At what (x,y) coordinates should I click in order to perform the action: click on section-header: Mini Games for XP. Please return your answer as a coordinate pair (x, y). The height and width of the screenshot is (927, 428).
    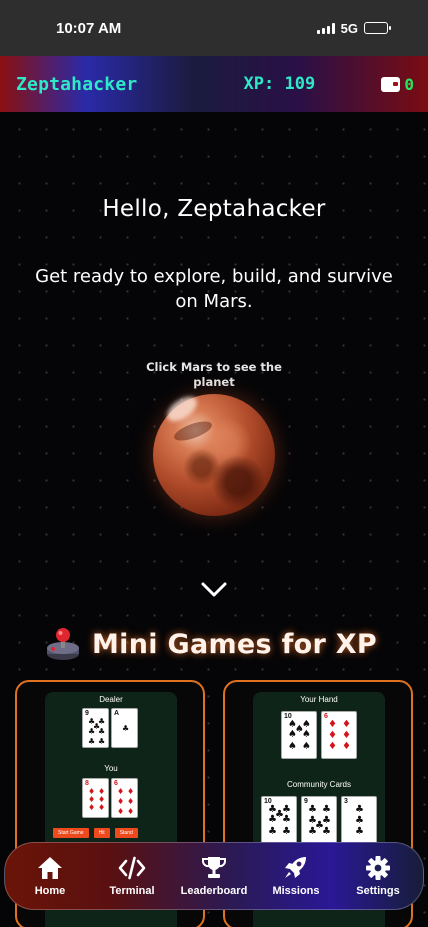
    Looking at the image, I should click on (210, 644).